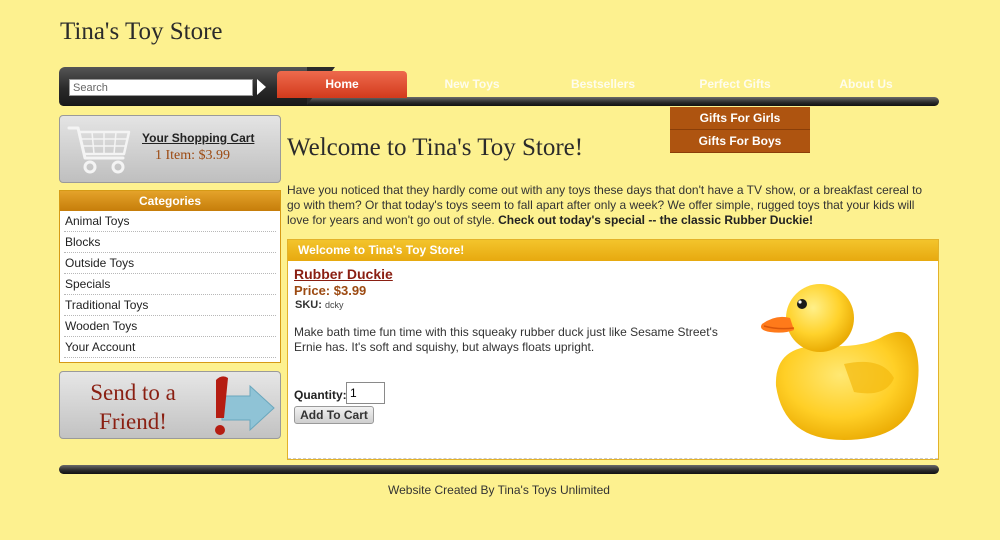 The image size is (1000, 540). Describe the element at coordinates (342, 84) in the screenshot. I see `nav-tab-home: Home` at that location.